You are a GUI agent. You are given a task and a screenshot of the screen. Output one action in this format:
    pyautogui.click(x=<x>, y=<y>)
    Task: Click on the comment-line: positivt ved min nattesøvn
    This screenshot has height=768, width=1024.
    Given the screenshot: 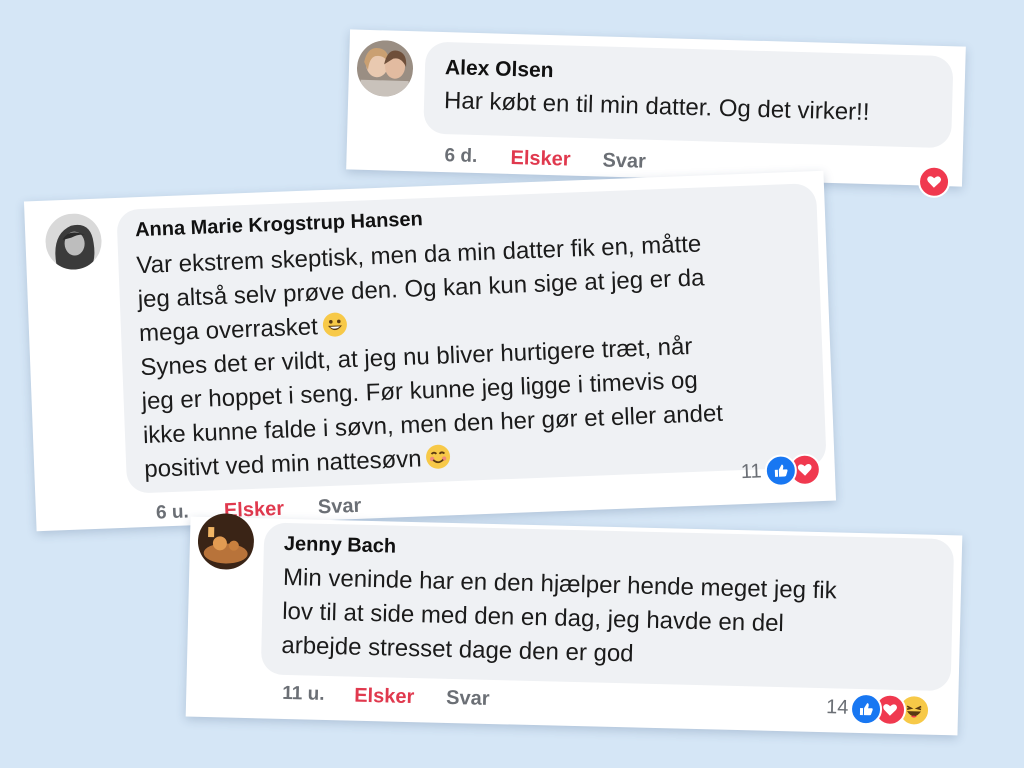 What is the action you would take?
    pyautogui.click(x=283, y=464)
    